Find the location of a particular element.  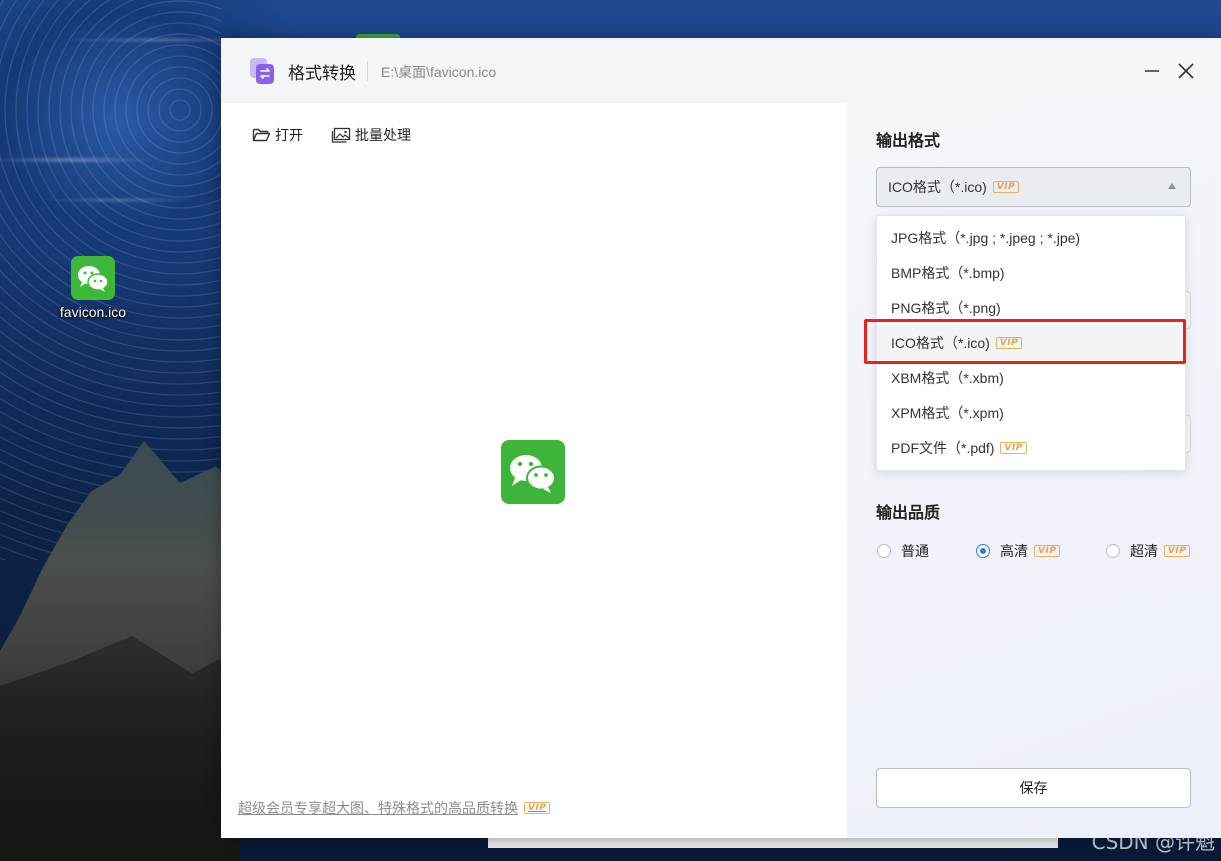

vip-promo-text: 超级会员专享超大图、特殊格式的高品质转换 is located at coordinates (378, 808).